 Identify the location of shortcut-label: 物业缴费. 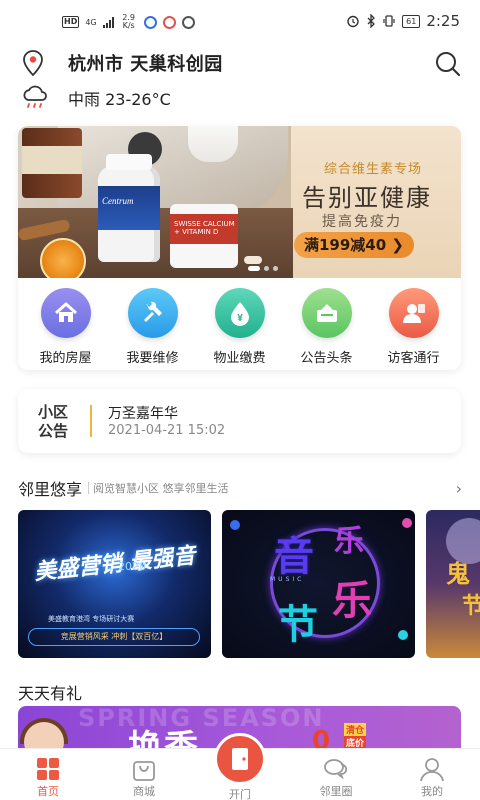
(239, 358).